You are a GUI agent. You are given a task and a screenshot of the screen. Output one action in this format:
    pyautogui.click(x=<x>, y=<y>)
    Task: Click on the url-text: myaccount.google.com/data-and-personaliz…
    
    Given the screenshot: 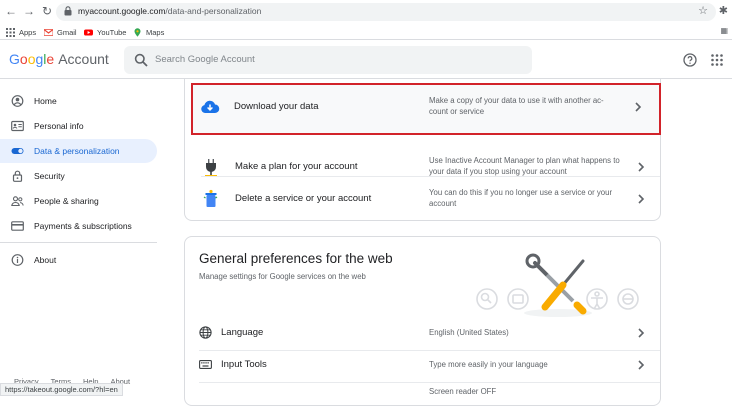 What is the action you would take?
    pyautogui.click(x=169, y=11)
    